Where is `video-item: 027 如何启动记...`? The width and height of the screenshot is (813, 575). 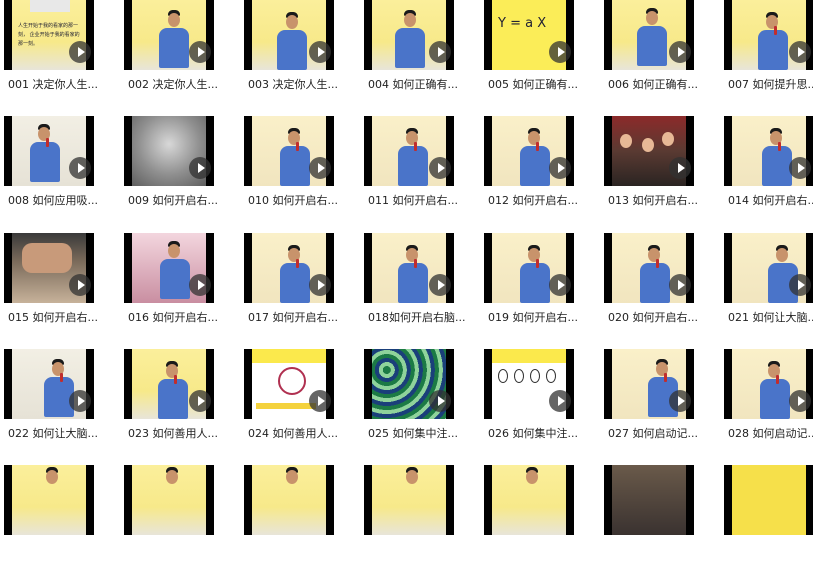
video-item: 027 如何启动记... is located at coordinates (660, 404).